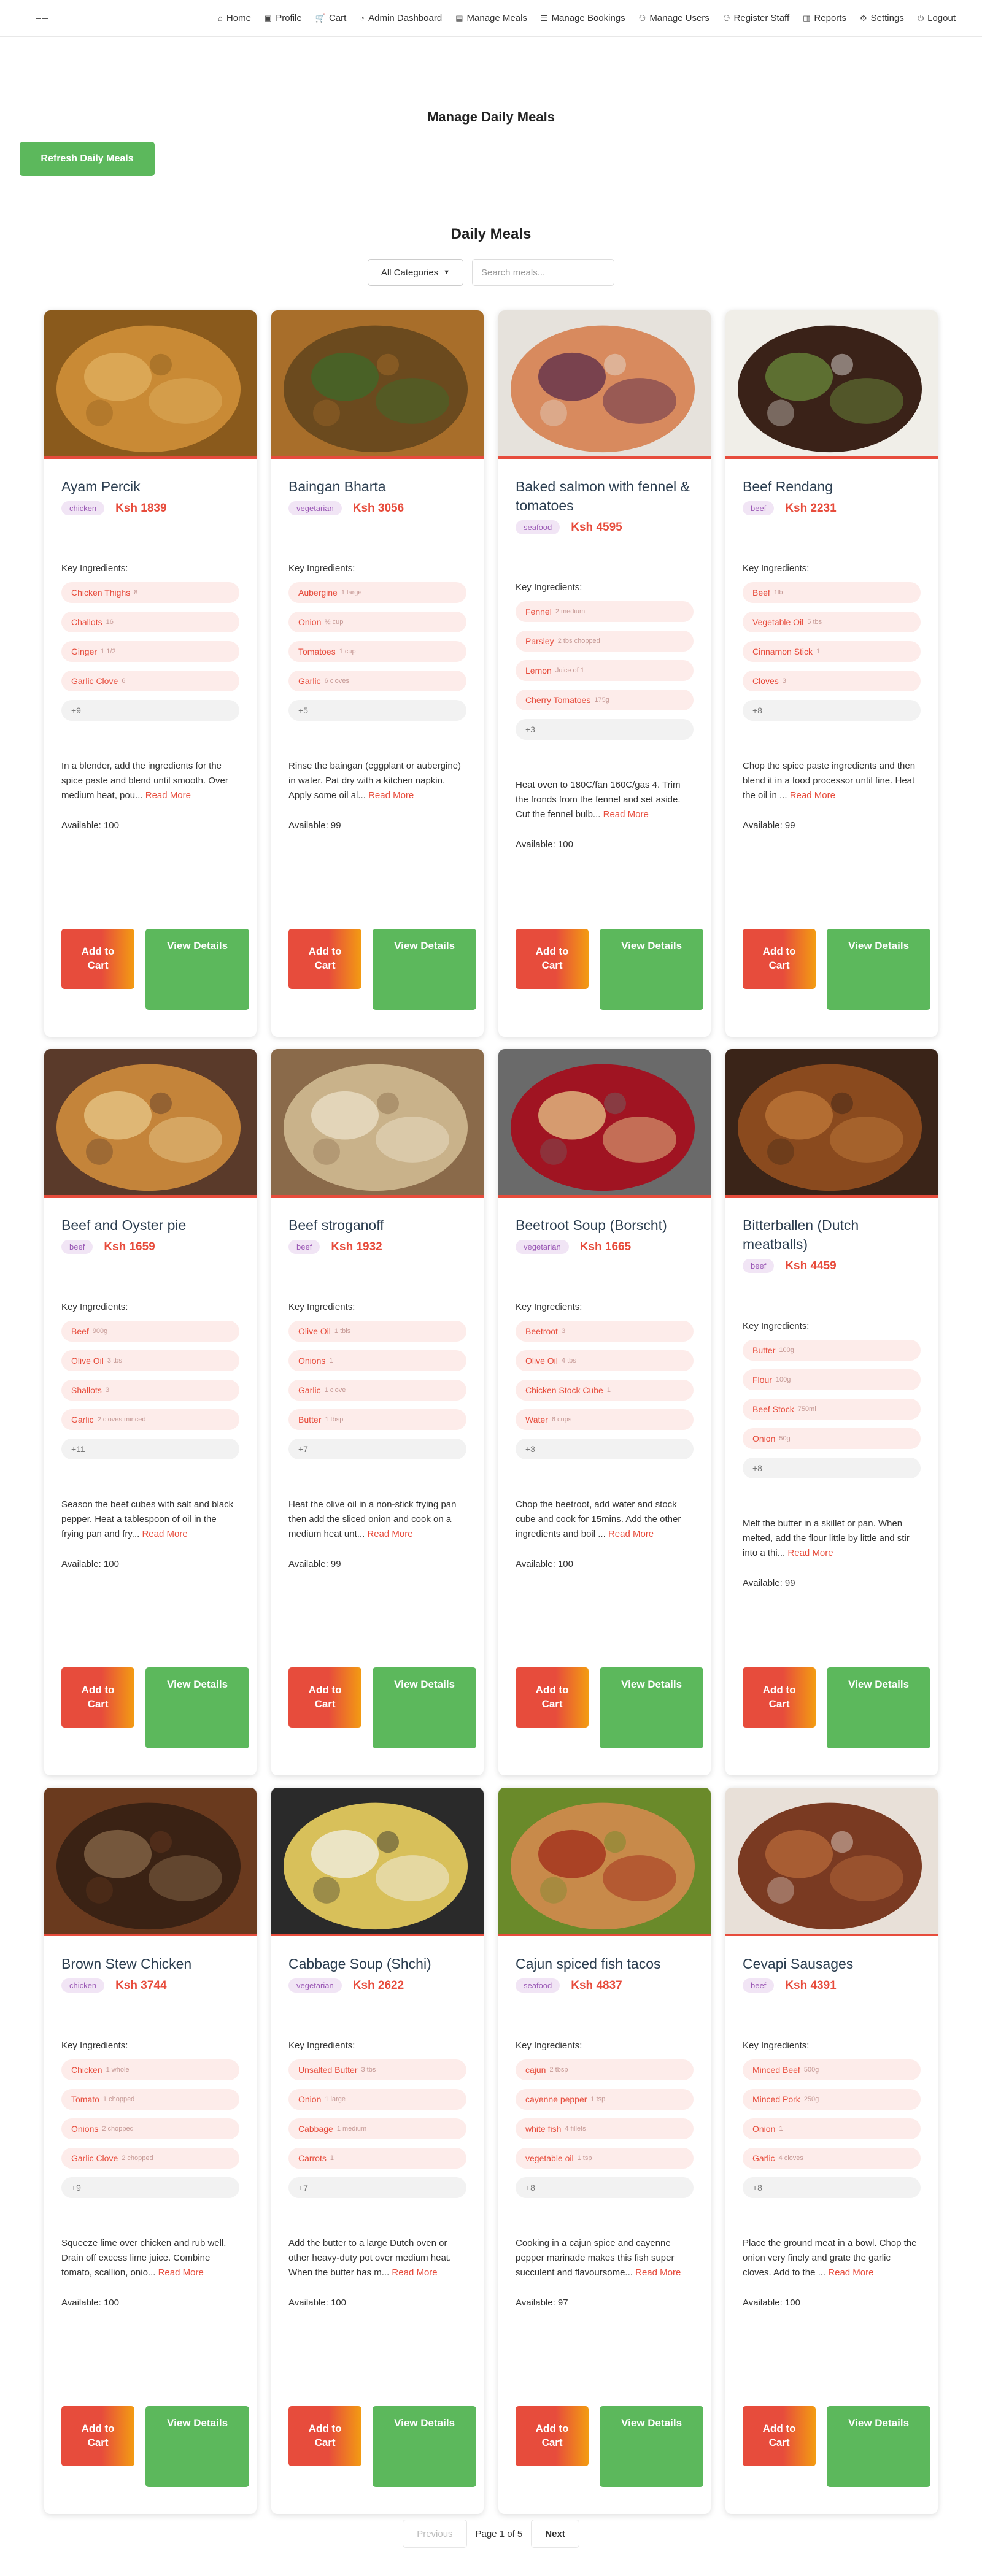 This screenshot has width=982, height=2576. Describe the element at coordinates (555, 2534) in the screenshot. I see `next-button: Next` at that location.